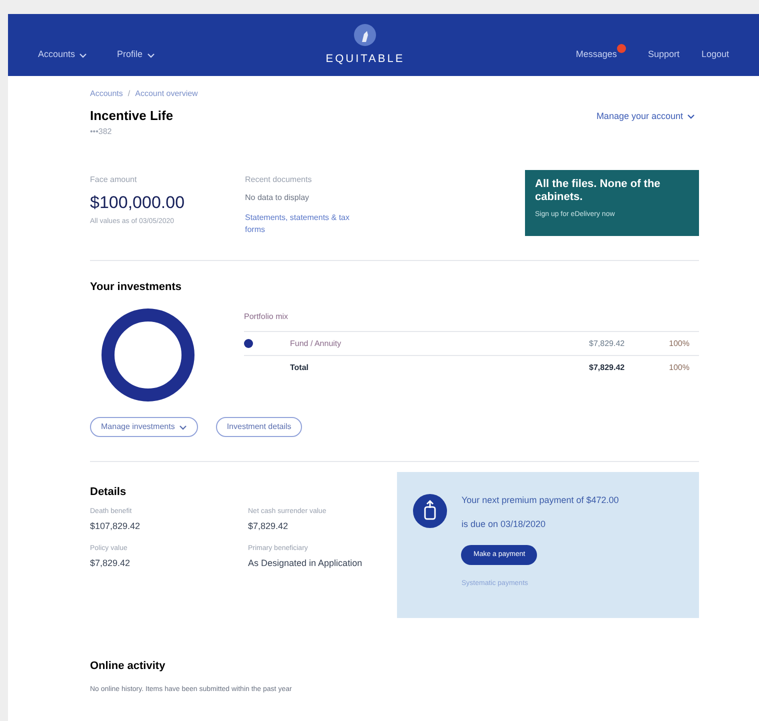  Describe the element at coordinates (664, 55) in the screenshot. I see `nav-link: Support` at that location.